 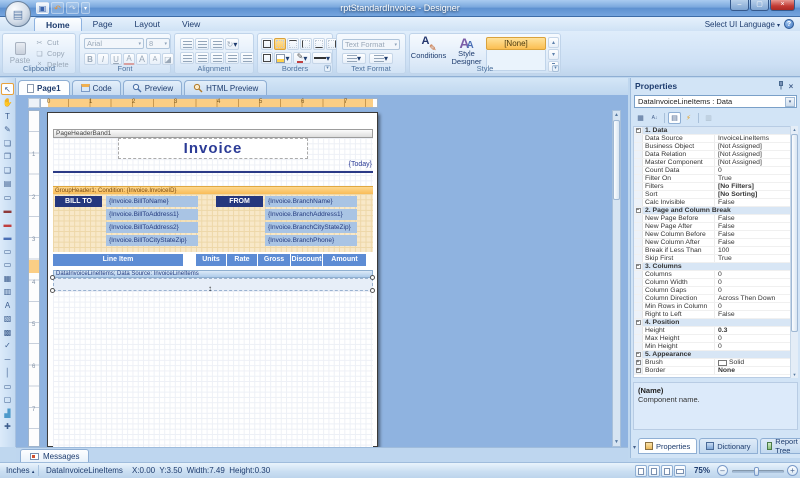 What do you see at coordinates (7, 184) in the screenshot?
I see `page-component-icon: ▤` at bounding box center [7, 184].